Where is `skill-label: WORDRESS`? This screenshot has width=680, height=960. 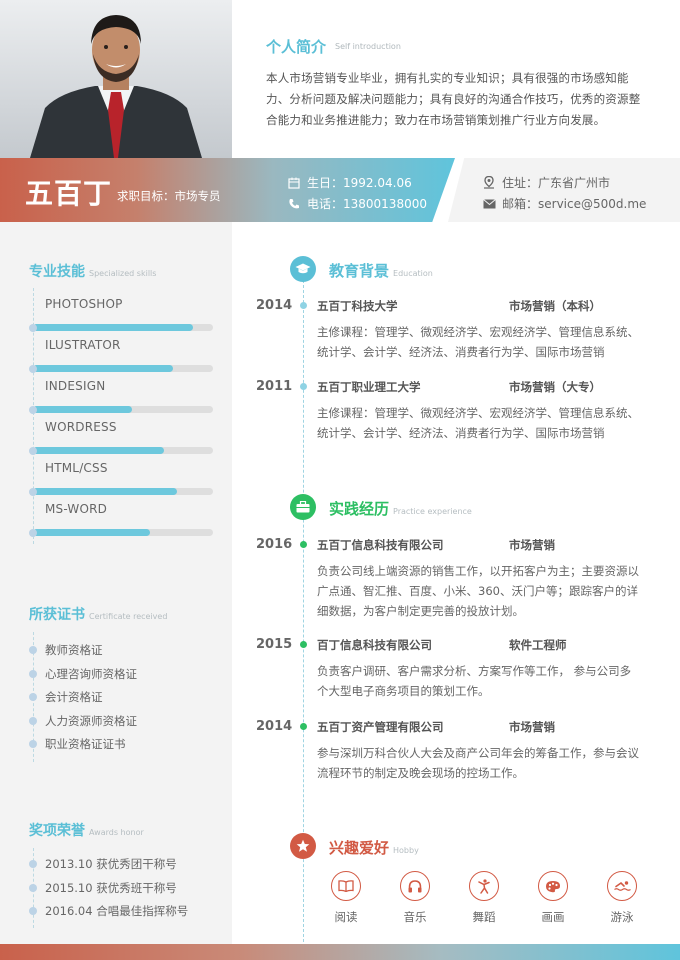
skill-label: WORDRESS is located at coordinates (81, 427).